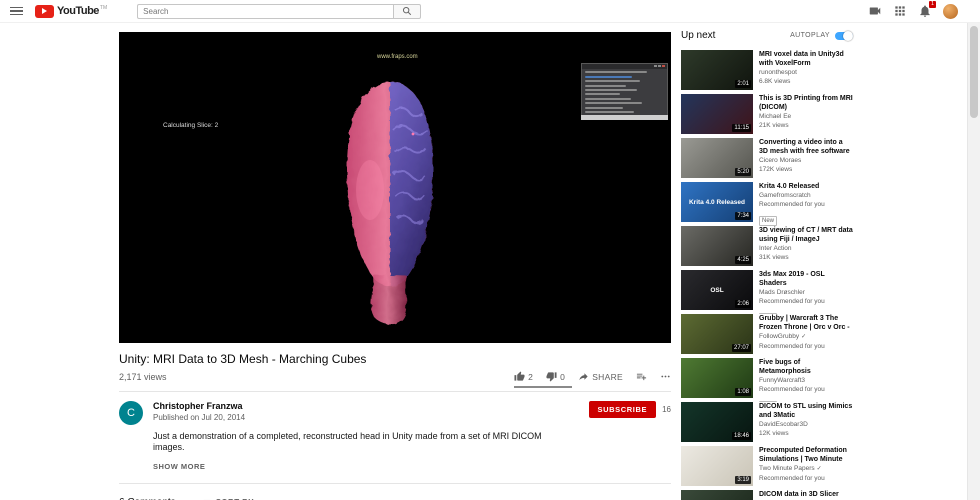 This screenshot has width=980, height=500. Describe the element at coordinates (775, 81) in the screenshot. I see `video-item-meta: 6.8K views` at that location.